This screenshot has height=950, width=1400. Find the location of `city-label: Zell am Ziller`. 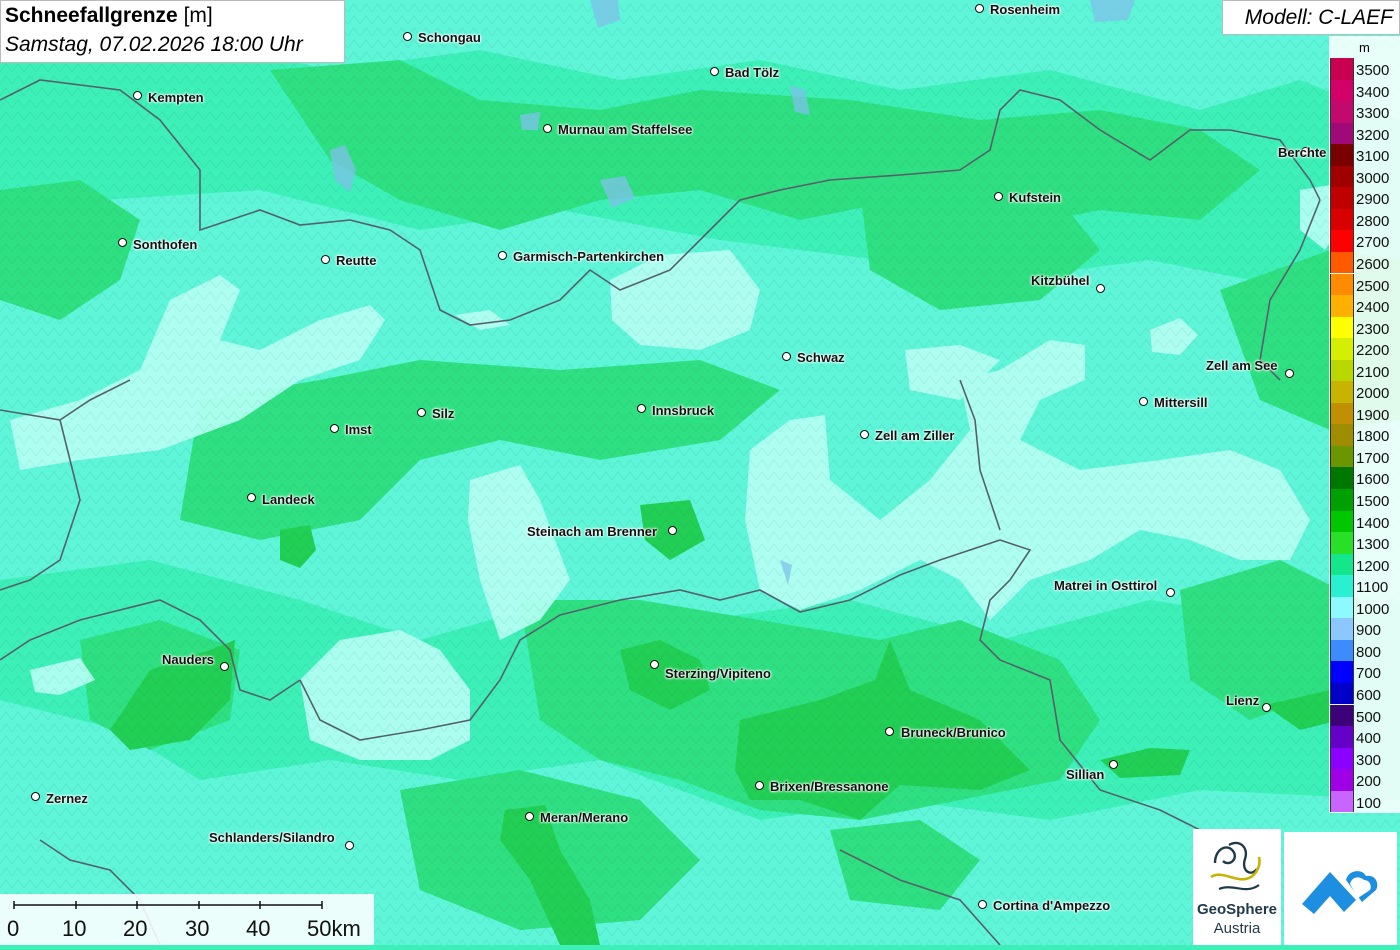

city-label: Zell am Ziller is located at coordinates (915, 435).